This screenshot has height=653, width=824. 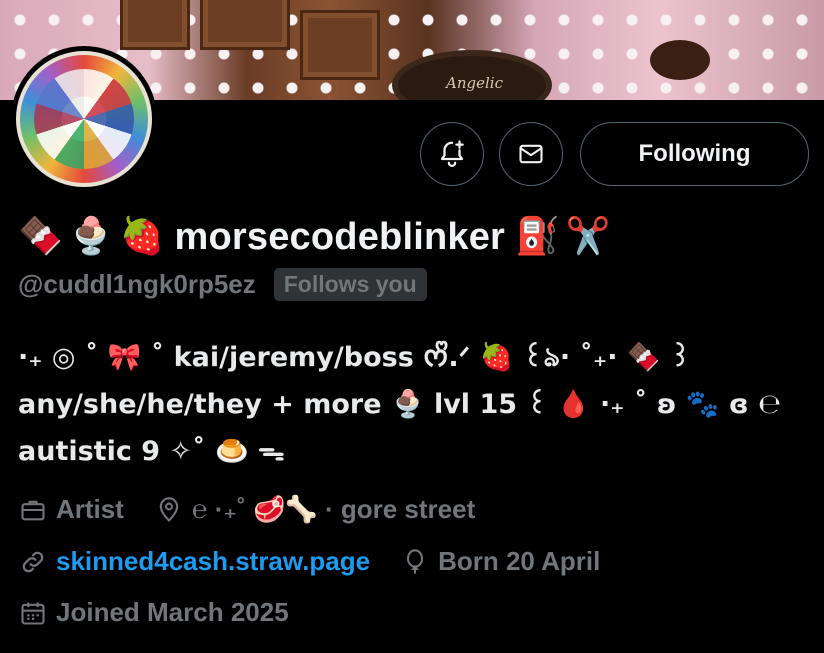 What do you see at coordinates (142, 236) in the screenshot?
I see `name-emoji: 🍓` at bounding box center [142, 236].